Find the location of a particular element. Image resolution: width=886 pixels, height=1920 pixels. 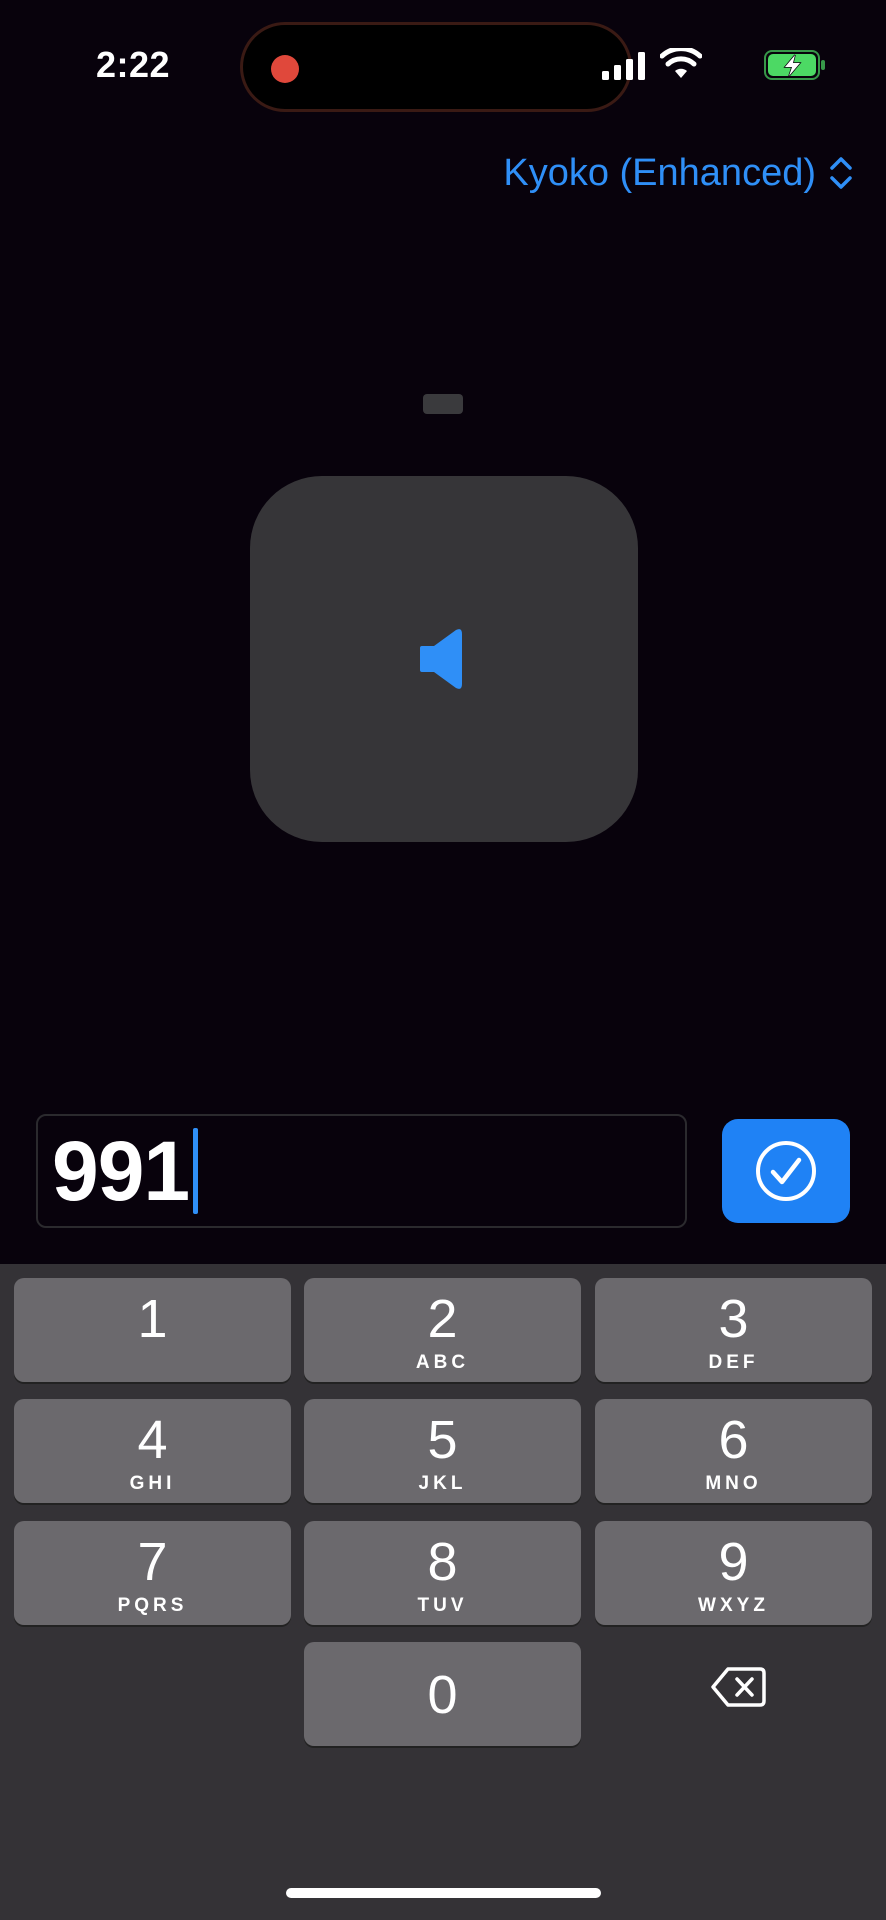

key-letters: GHI is located at coordinates (152, 1483).